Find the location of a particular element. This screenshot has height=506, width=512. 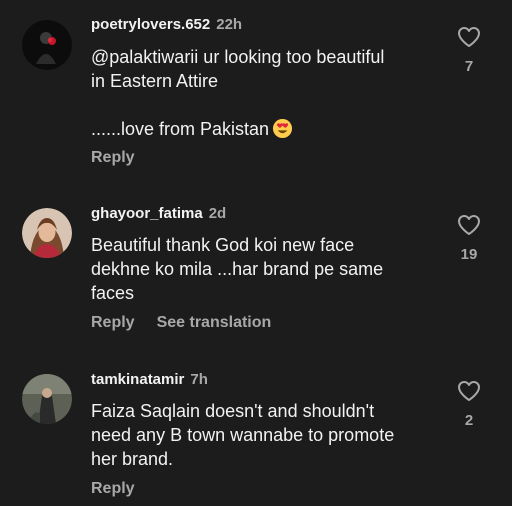

like-count: 19 is located at coordinates (469, 254).